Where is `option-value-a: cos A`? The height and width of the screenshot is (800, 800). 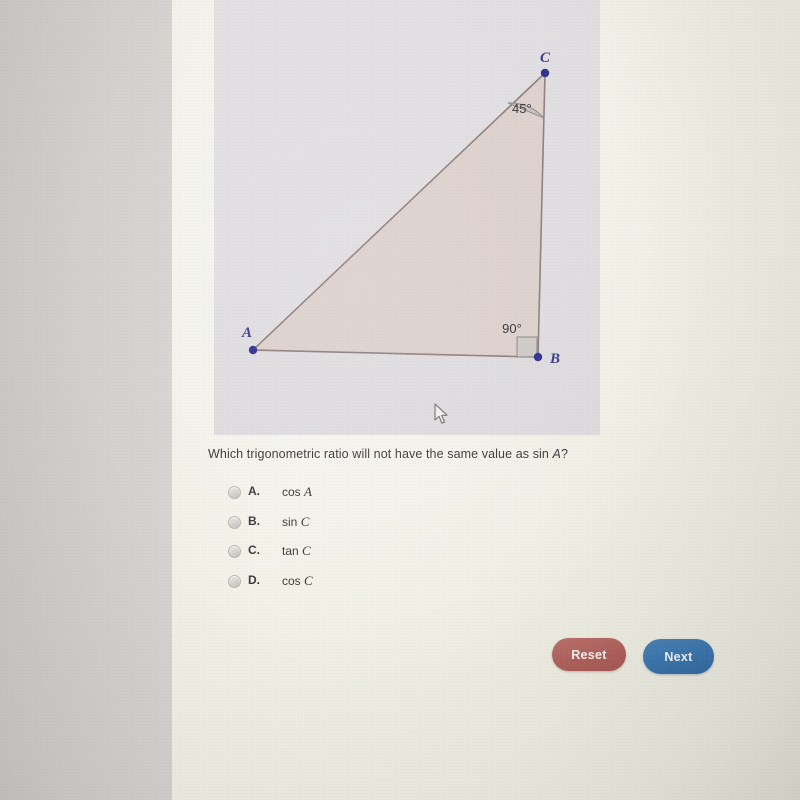 option-value-a: cos A is located at coordinates (297, 492).